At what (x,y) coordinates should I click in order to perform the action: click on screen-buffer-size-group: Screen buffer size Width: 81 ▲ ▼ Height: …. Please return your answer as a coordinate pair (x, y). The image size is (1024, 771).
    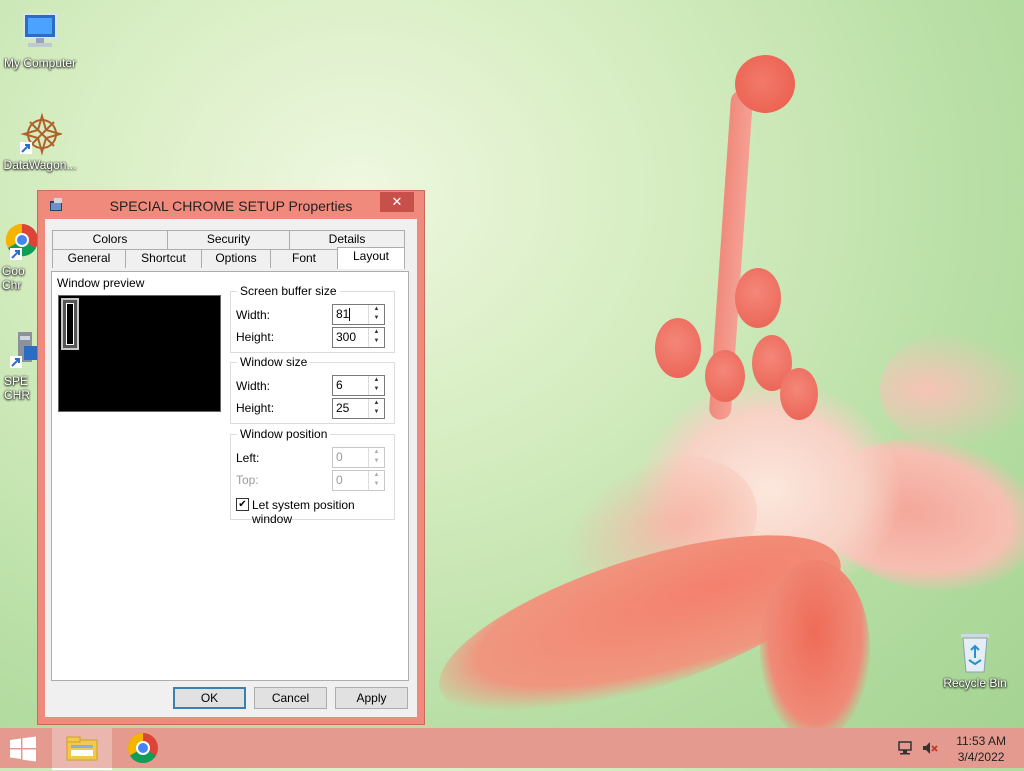
    Looking at the image, I should click on (312, 318).